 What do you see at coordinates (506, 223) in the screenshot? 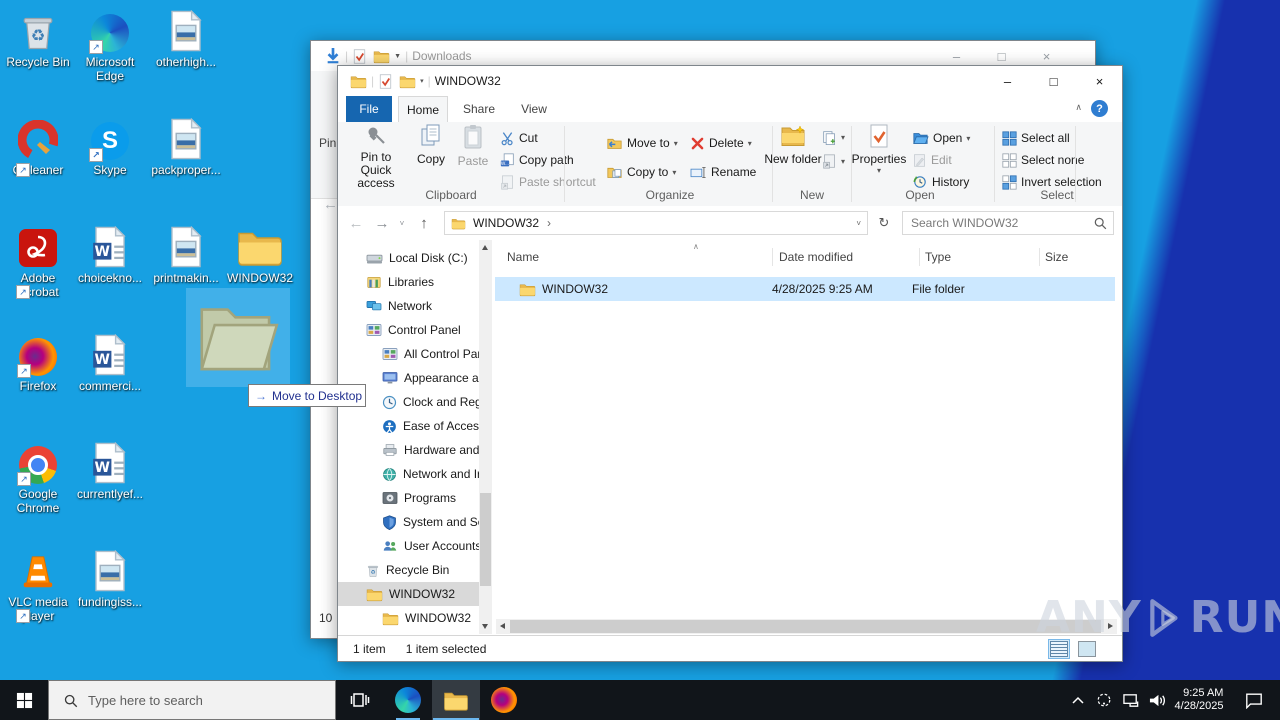
I see `breadcrumb-path: WINDOW32` at bounding box center [506, 223].